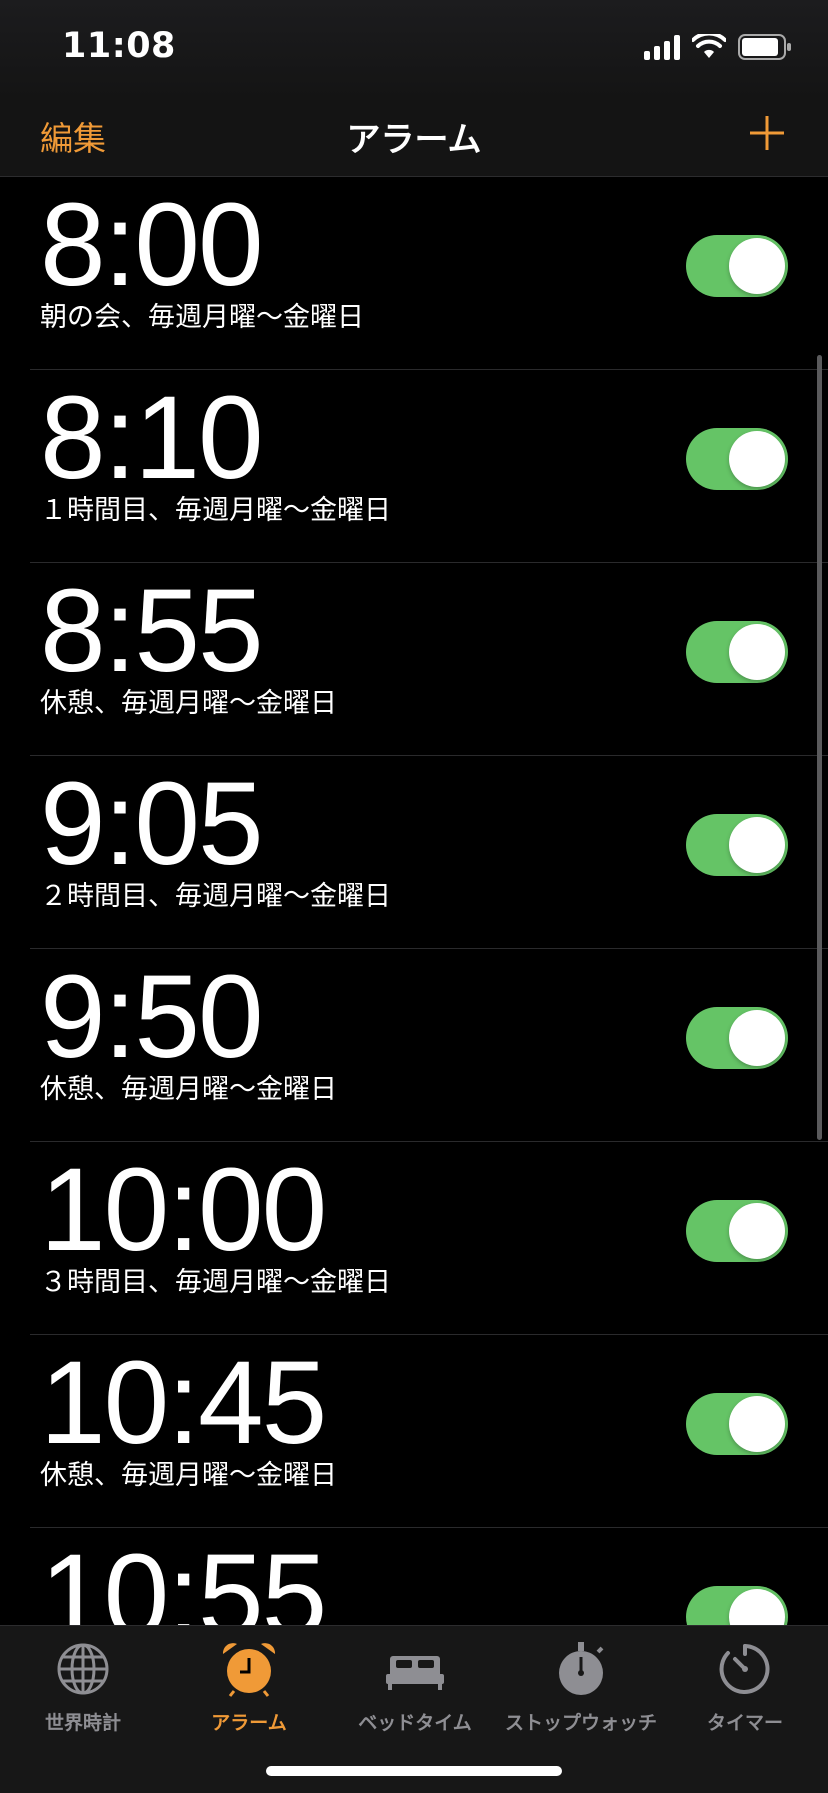 The height and width of the screenshot is (1793, 828). I want to click on status-bar: 11:08, so click(414, 50).